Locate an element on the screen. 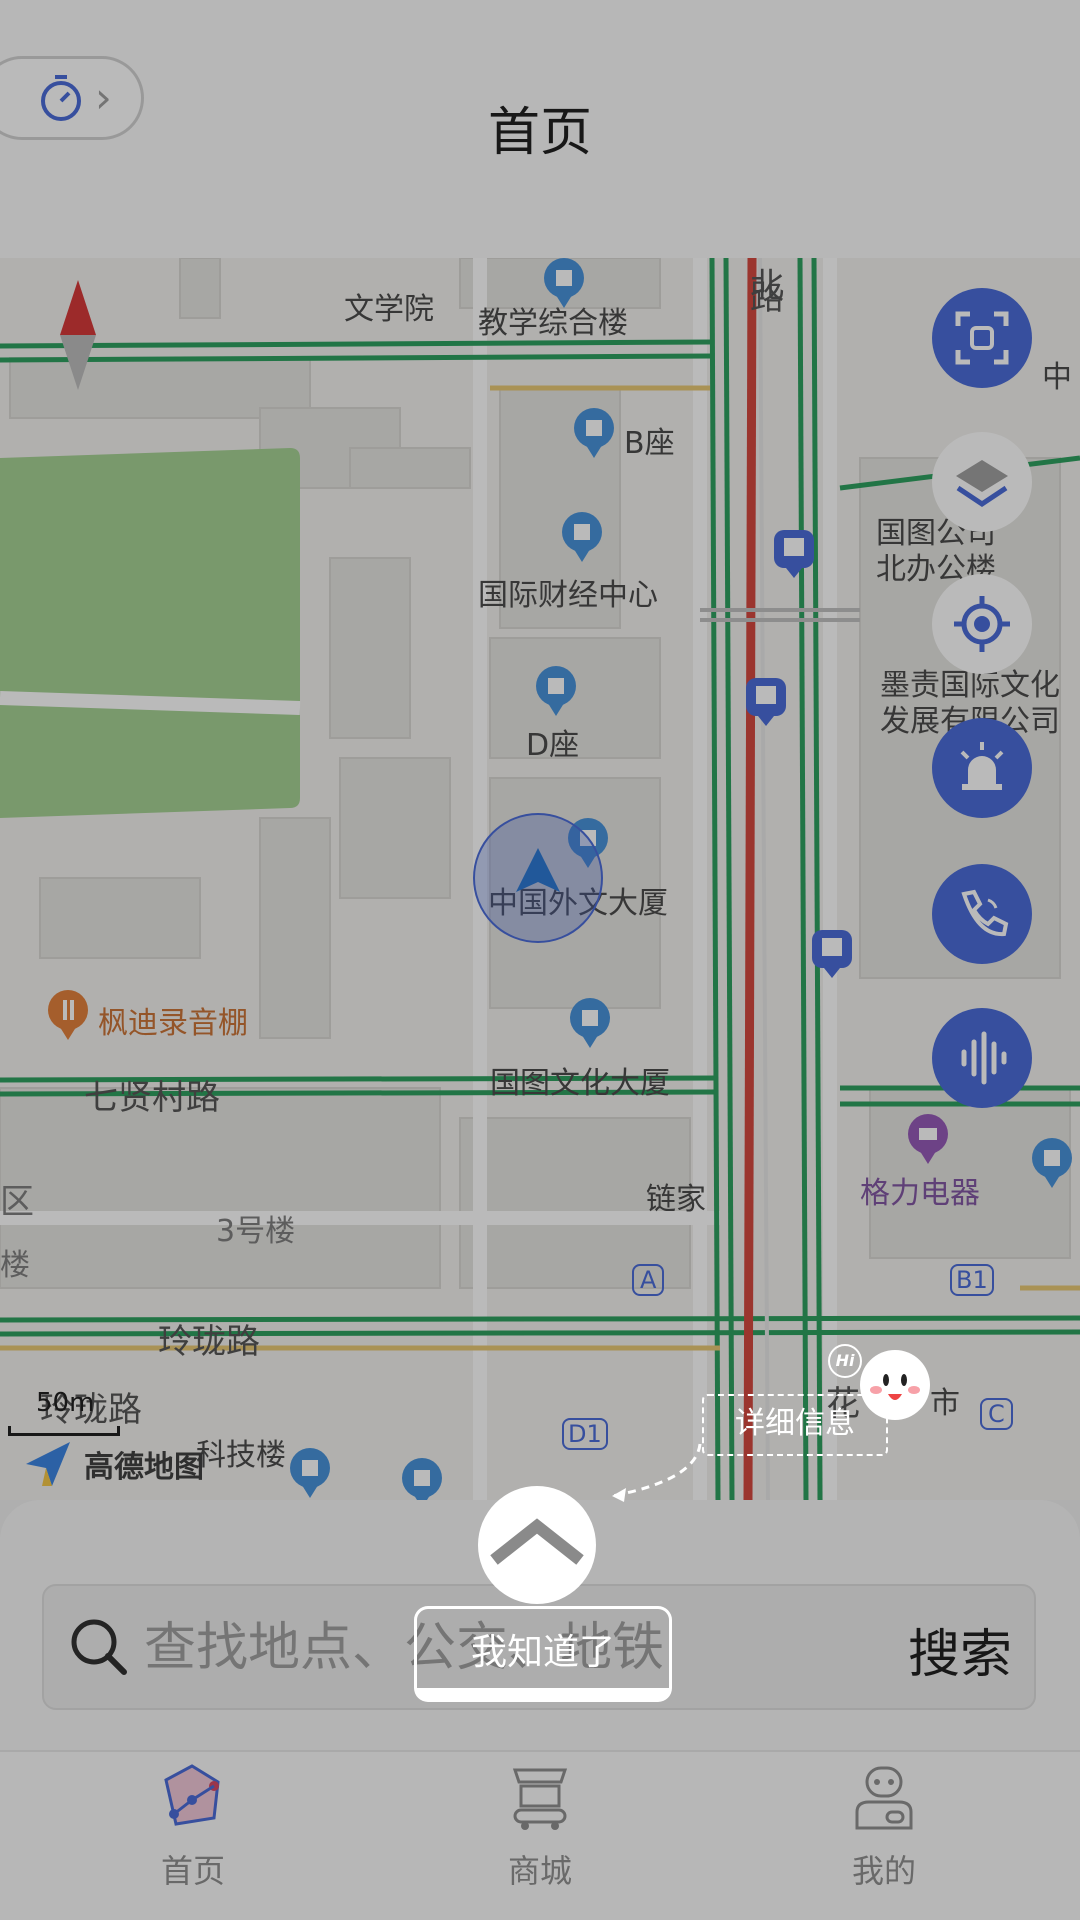 This screenshot has height=1920, width=1080. mascot-avatar is located at coordinates (895, 1385).